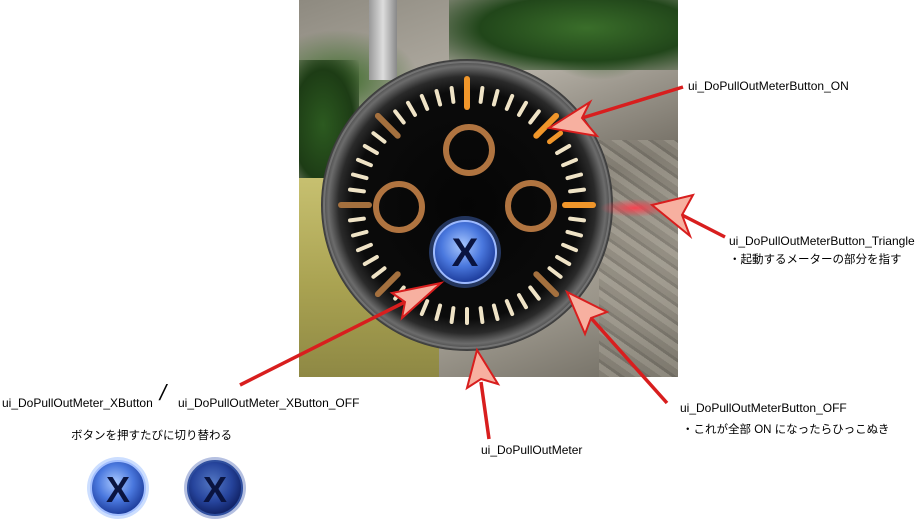 The height and width of the screenshot is (525, 921). I want to click on xbutton-on-glyph: X, so click(118, 489).